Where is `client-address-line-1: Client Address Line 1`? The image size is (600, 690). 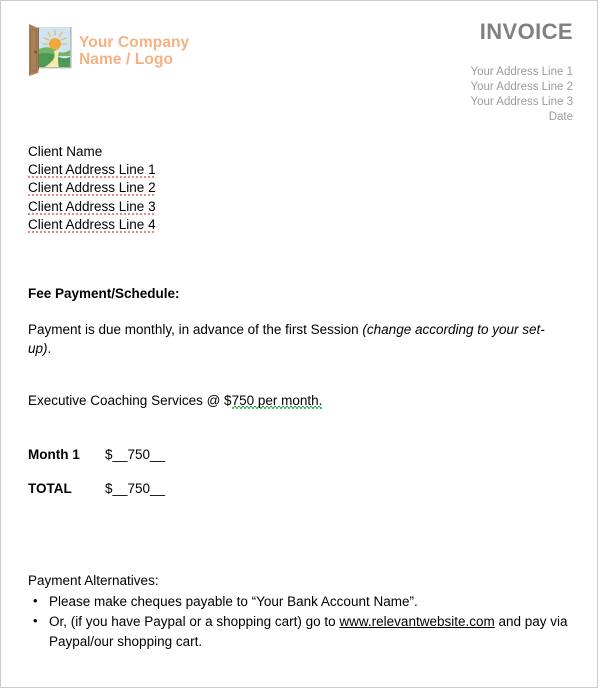
client-address-line-1: Client Address Line 1 is located at coordinates (92, 170).